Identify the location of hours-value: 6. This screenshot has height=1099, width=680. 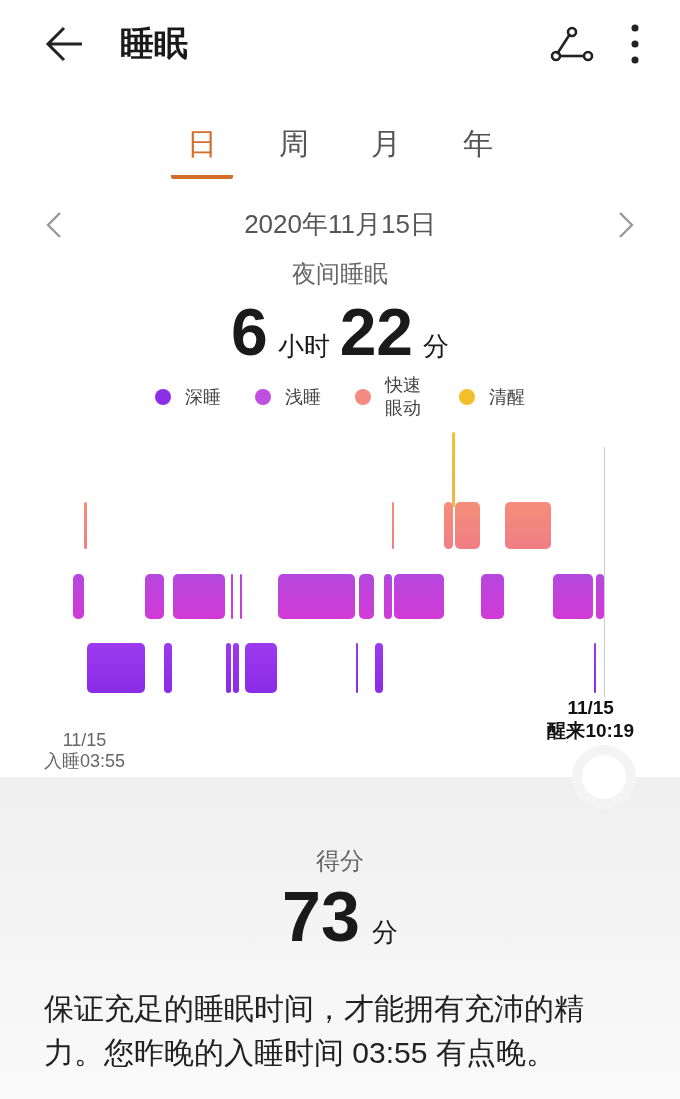
(249, 332).